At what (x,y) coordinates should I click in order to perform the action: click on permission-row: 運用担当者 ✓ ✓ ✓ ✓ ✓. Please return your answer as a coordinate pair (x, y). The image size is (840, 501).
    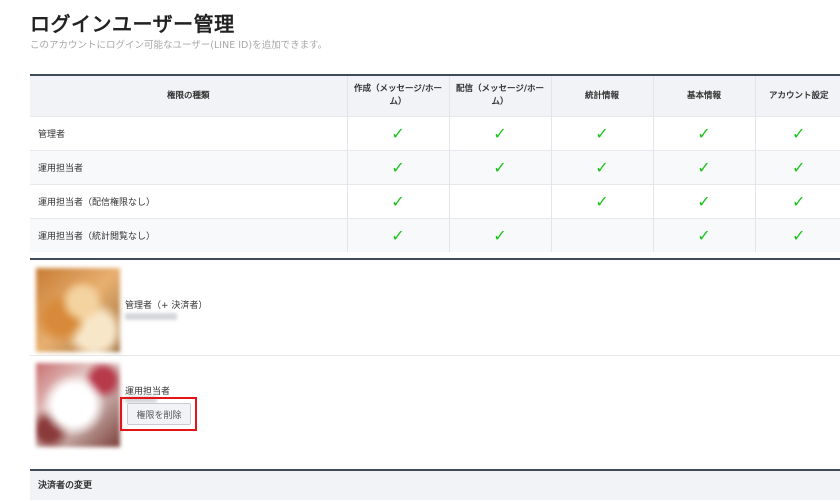
    Looking at the image, I should click on (435, 167).